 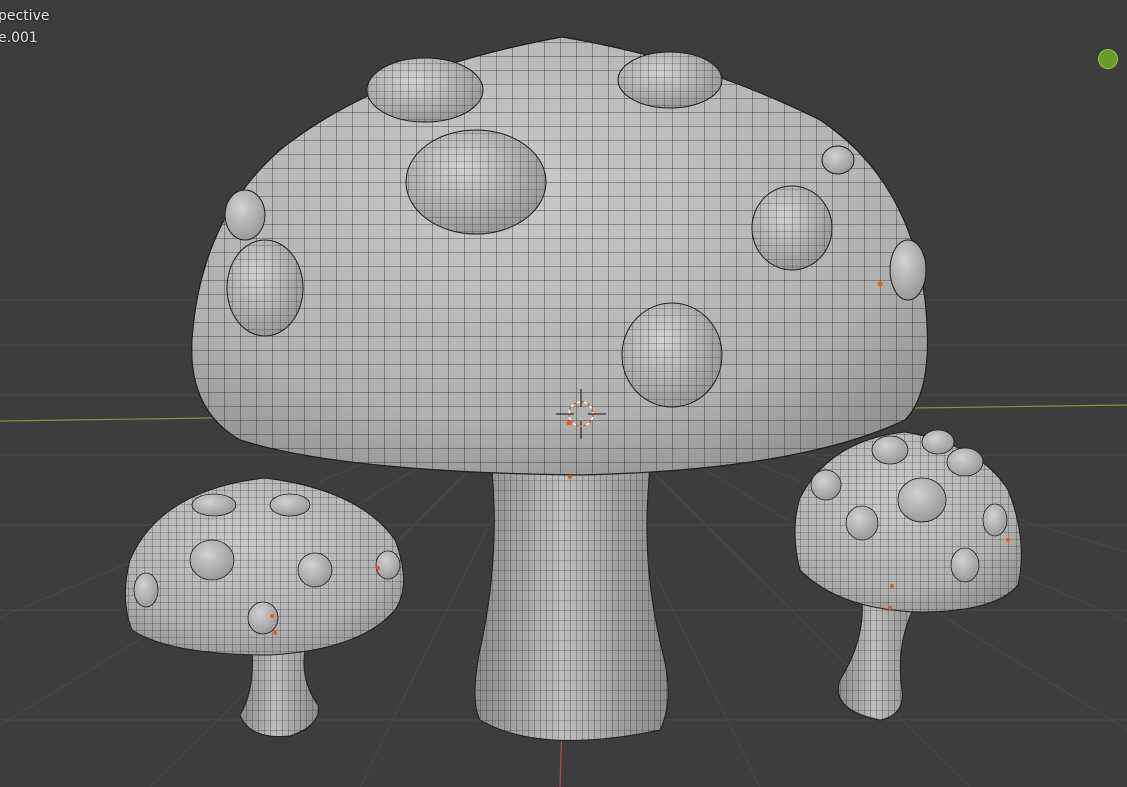 I want to click on right-mushroom, so click(x=908, y=575).